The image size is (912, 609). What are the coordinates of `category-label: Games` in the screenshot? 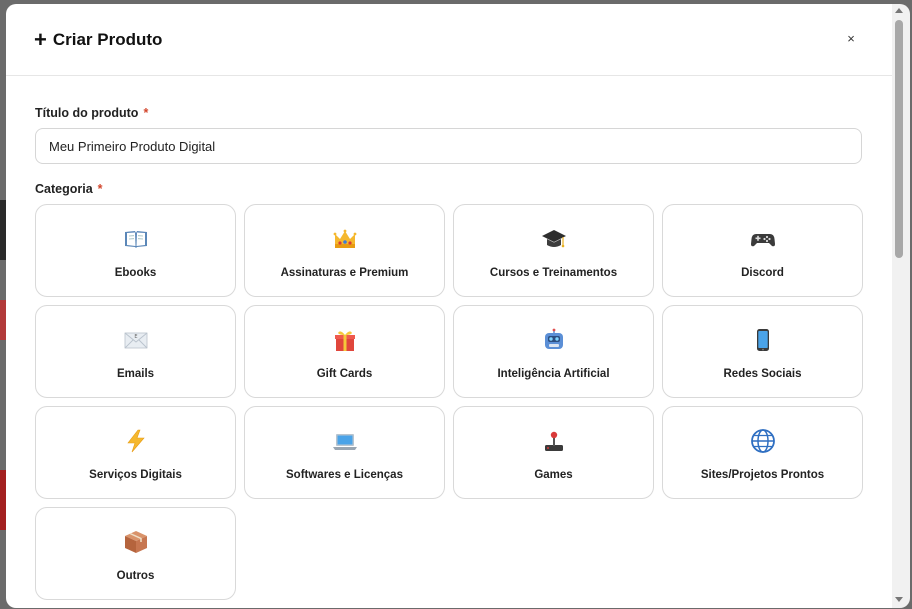 It's located at (553, 475).